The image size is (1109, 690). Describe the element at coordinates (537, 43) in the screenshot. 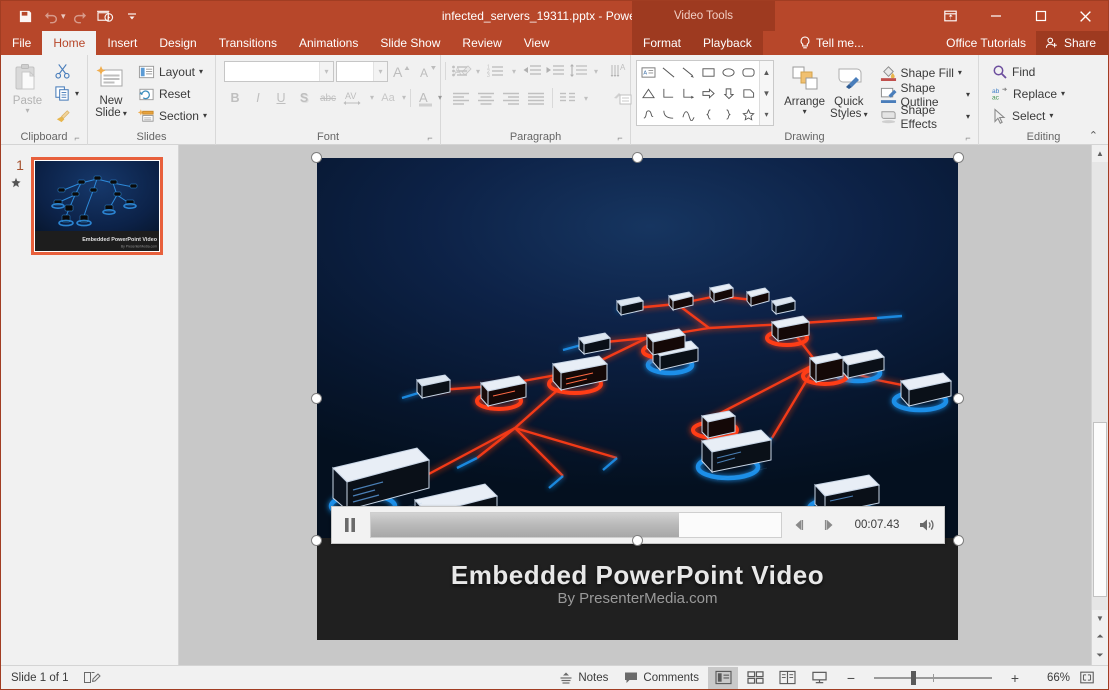

I see `tab-view: View` at that location.